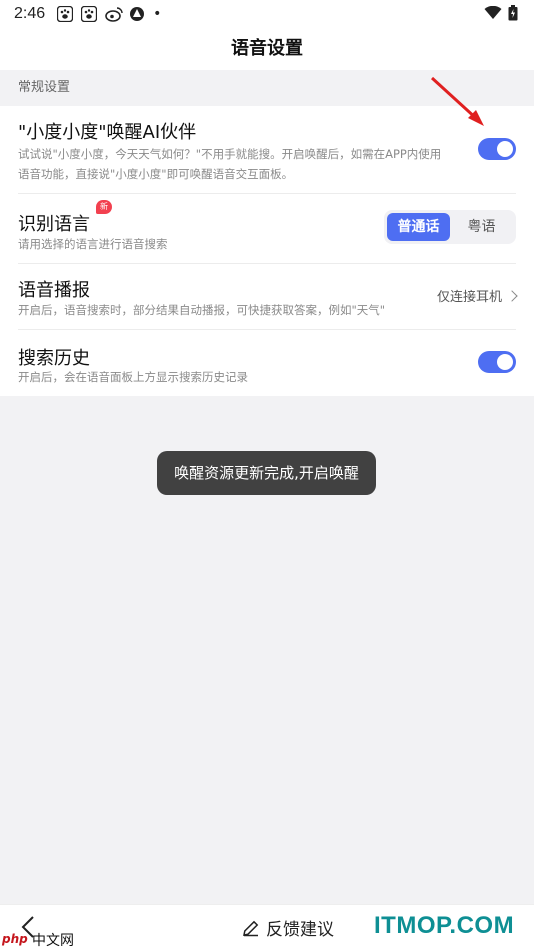 This screenshot has width=534, height=950. Describe the element at coordinates (267, 229) in the screenshot. I see `setting-row-language: 识别语言 新 请用选择的语言进行语音搜索 普通话 粤语` at that location.